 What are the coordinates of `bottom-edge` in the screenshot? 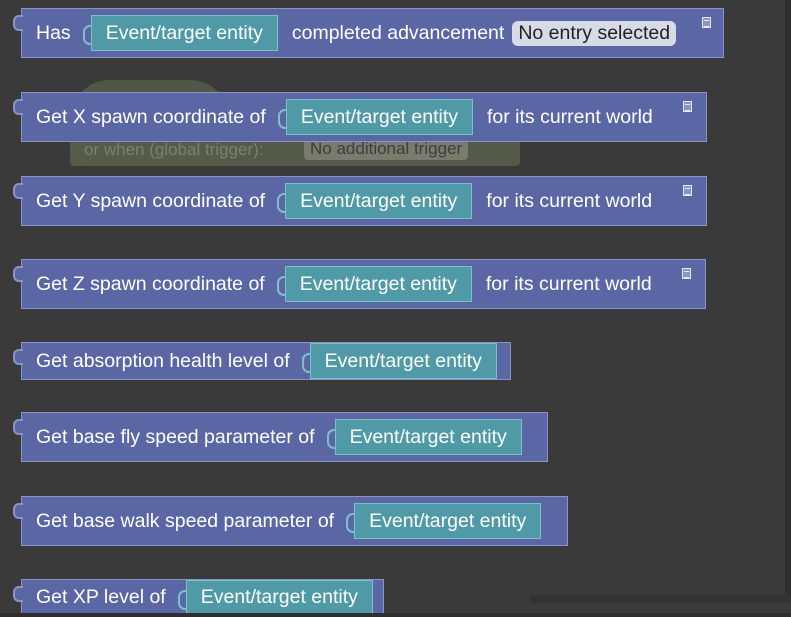 It's located at (395, 615).